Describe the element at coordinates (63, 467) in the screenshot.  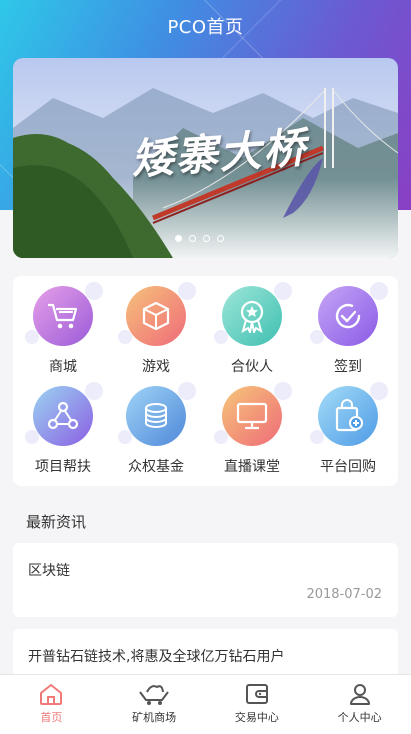
I see `menu-label: 项目帮扶` at that location.